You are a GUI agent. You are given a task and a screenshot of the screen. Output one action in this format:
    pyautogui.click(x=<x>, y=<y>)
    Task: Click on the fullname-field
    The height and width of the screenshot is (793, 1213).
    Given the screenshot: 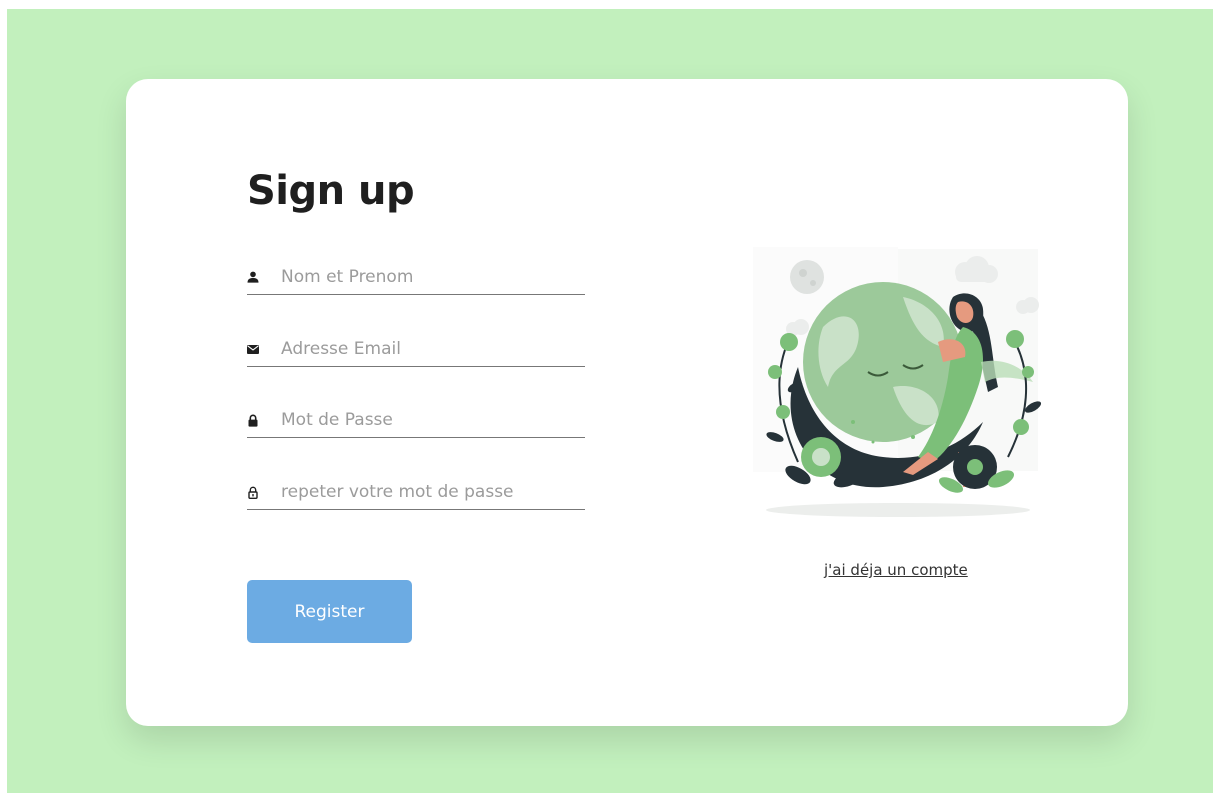 What is the action you would take?
    pyautogui.click(x=416, y=277)
    